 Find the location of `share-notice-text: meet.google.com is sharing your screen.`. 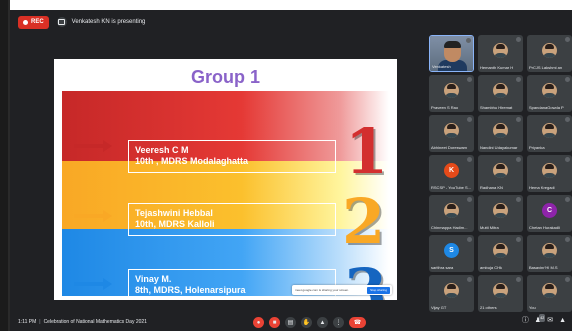

share-notice-text: meet.google.com is sharing your screen. is located at coordinates (322, 290).